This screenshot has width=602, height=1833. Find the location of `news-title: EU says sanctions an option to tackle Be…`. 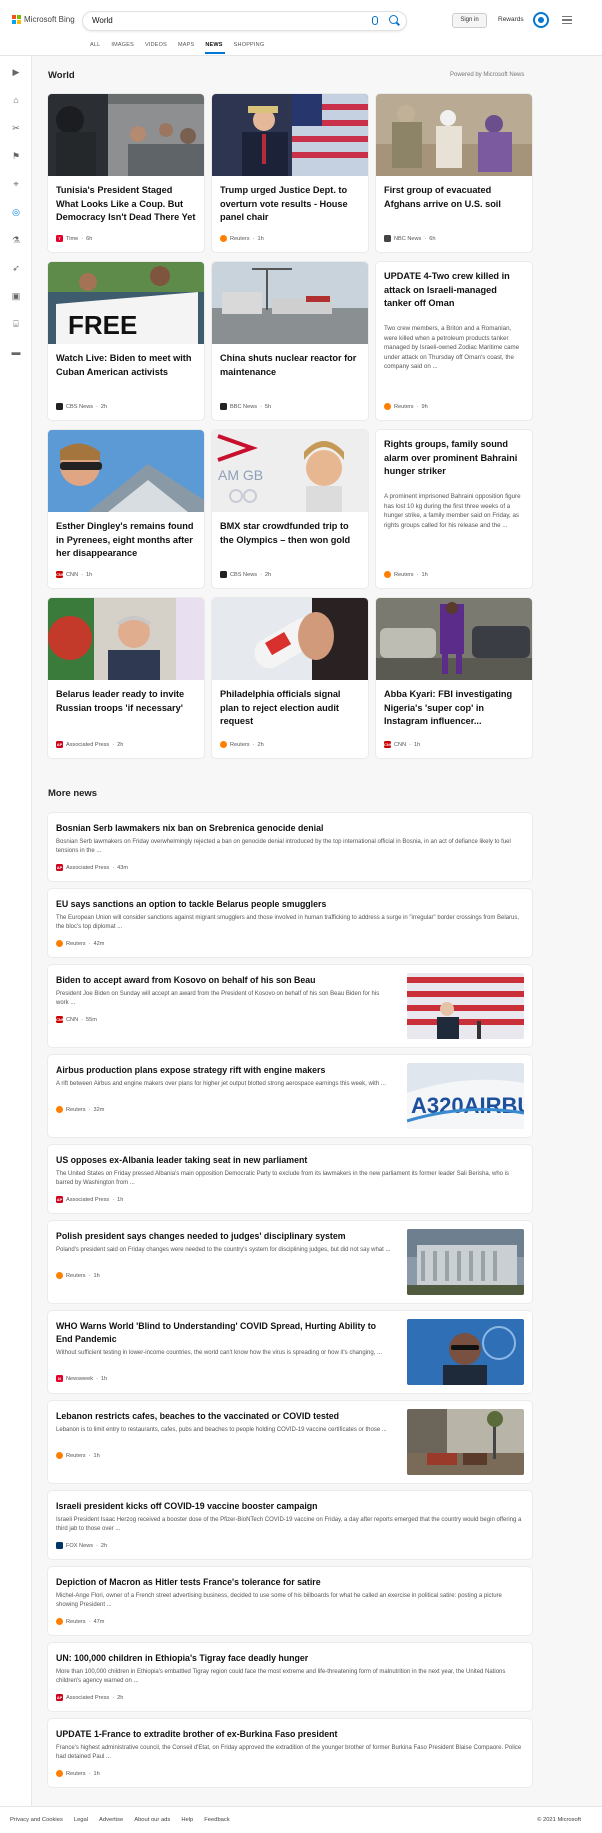

news-title: EU says sanctions an option to tackle Be… is located at coordinates (290, 904).